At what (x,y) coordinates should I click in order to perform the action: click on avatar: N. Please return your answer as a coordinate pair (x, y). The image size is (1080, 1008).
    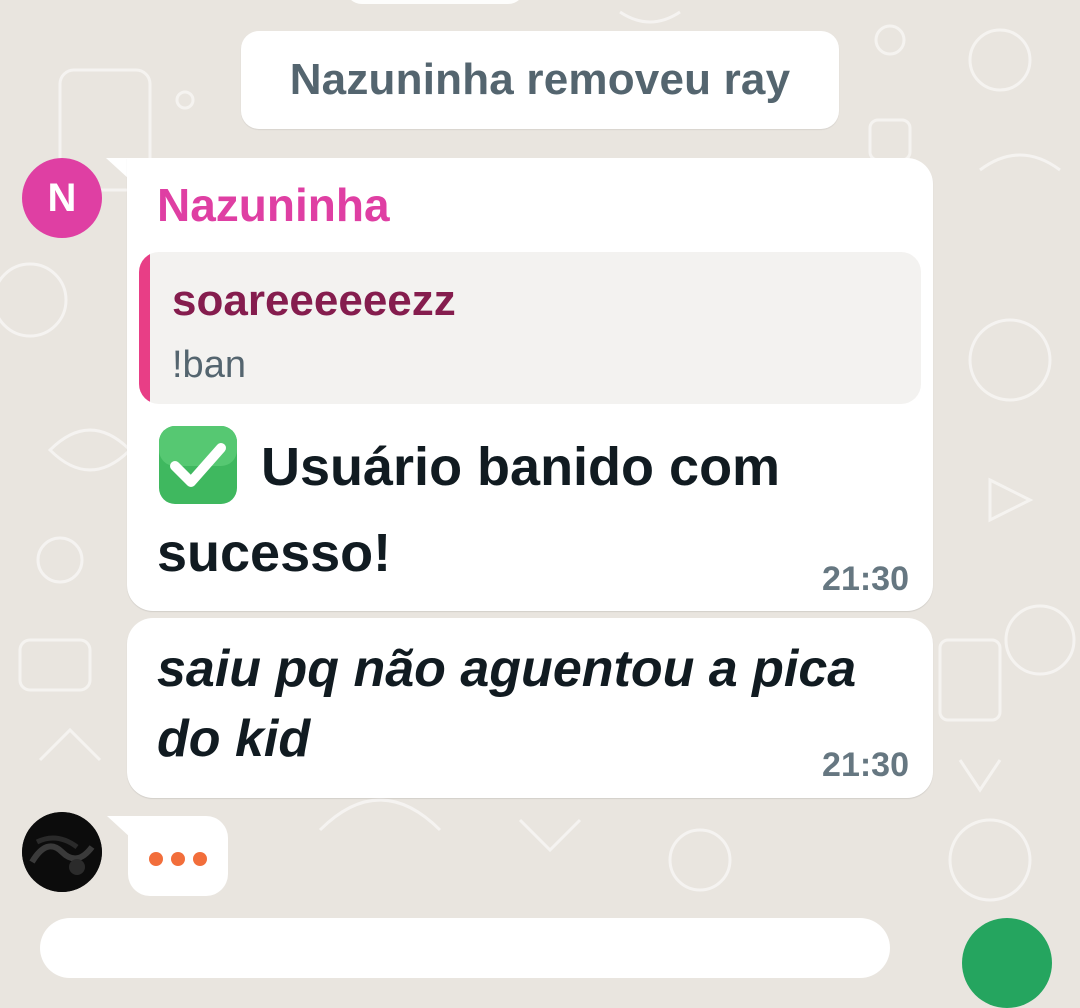
    Looking at the image, I should click on (62, 198).